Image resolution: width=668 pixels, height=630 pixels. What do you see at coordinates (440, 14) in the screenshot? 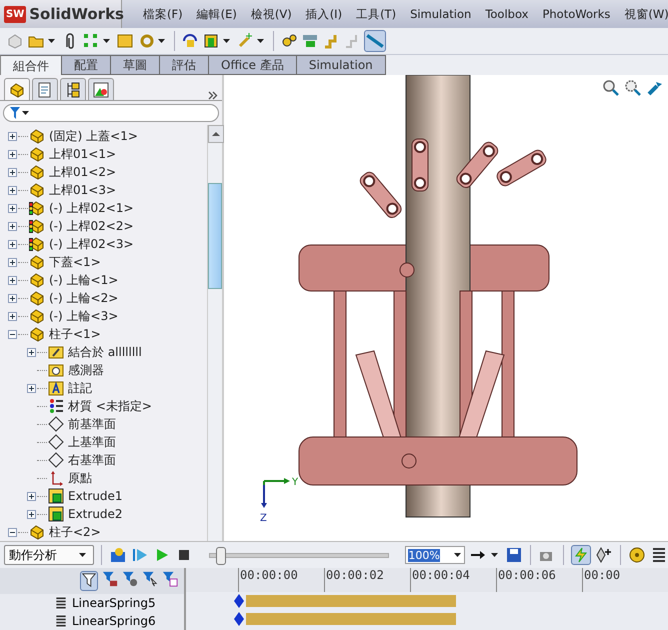
I see `menu-item: Simulation` at bounding box center [440, 14].